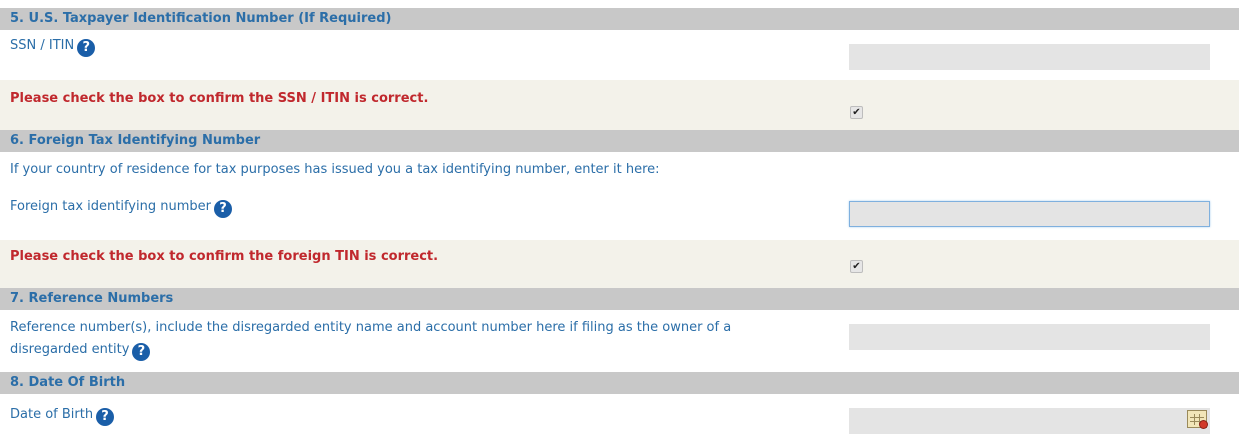 This screenshot has height=442, width=1239. Describe the element at coordinates (52, 414) in the screenshot. I see `dob-label: Date of Birth` at that location.